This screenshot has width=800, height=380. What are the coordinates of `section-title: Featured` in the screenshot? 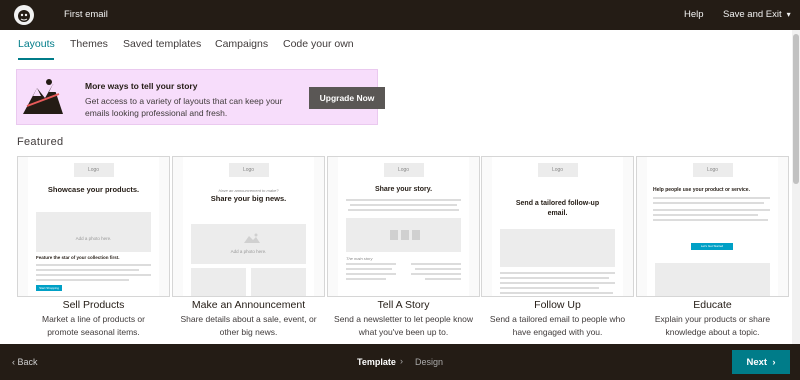 It's located at (40, 142).